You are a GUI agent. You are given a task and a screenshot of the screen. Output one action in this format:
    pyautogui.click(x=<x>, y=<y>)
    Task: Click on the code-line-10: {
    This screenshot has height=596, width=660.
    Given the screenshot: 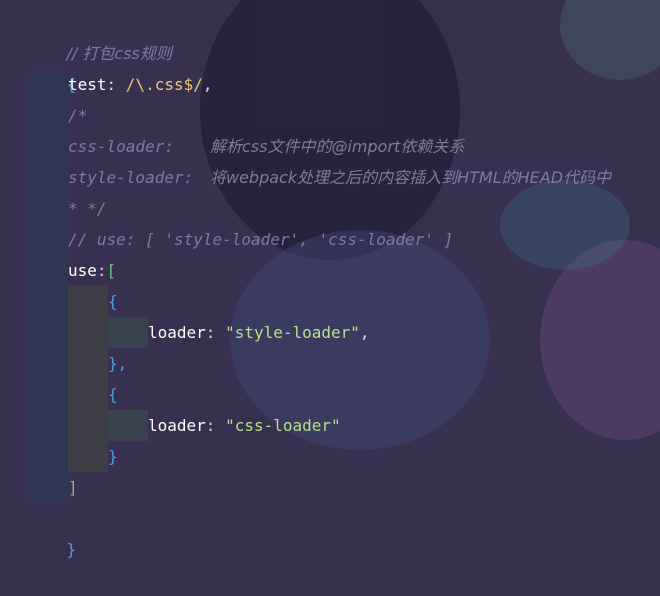 What is the action you would take?
    pyautogui.click(x=59, y=301)
    